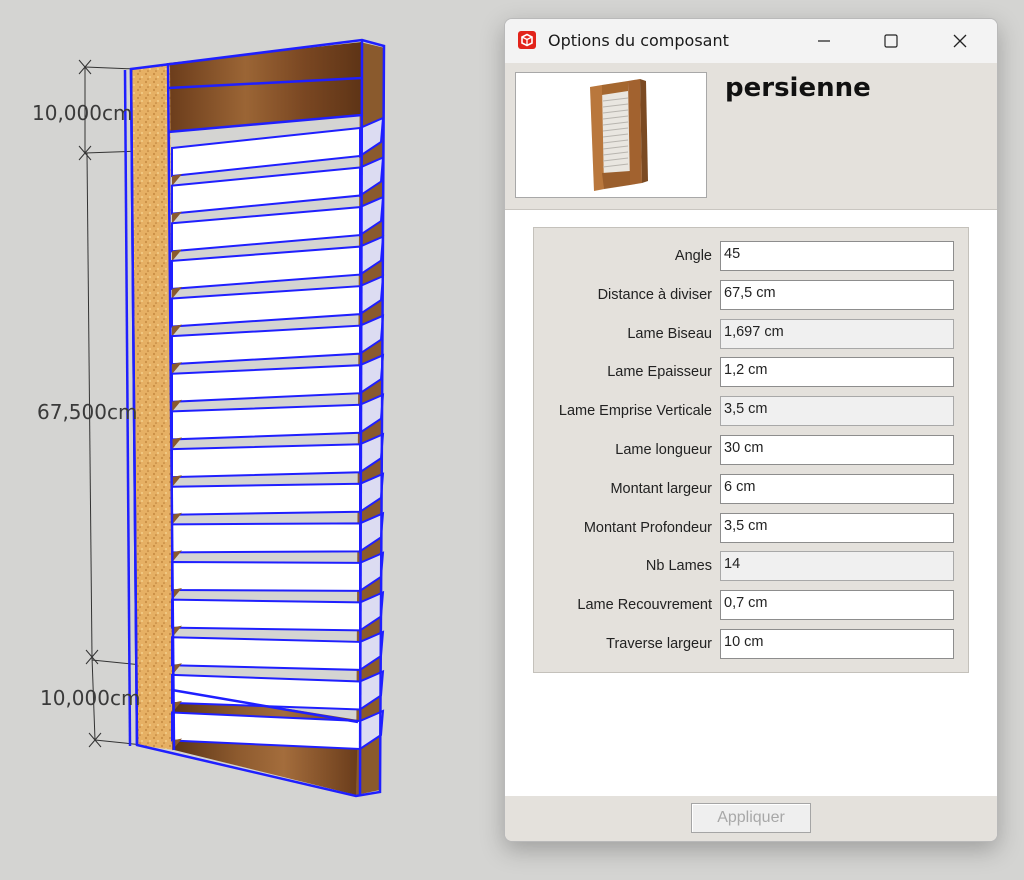 This screenshot has height=880, width=1024. I want to click on attribute-label: Lame Recouvrement, so click(644, 605).